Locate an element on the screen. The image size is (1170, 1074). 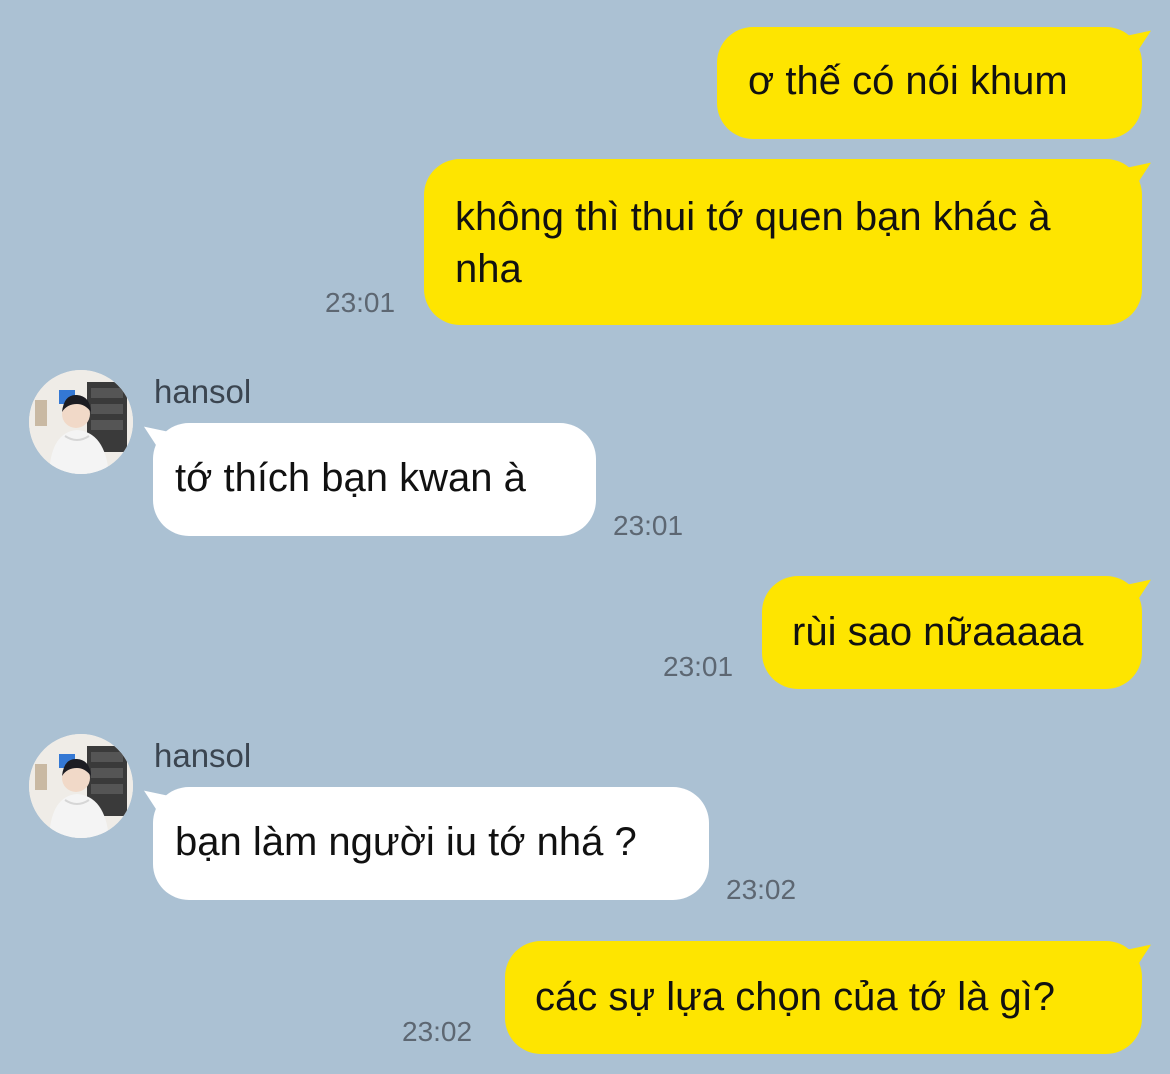
message-text: các sự lựa chọn của tớ là gì? is located at coordinates (795, 997).